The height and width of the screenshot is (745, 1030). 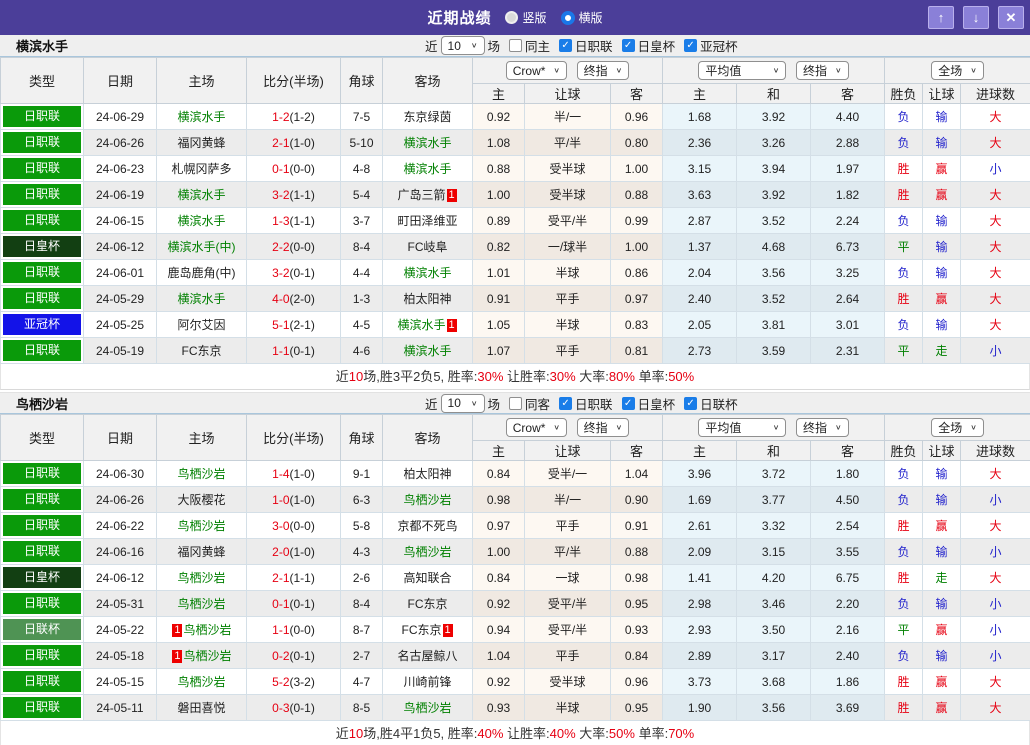 I want to click on layout-radio-vertical: 竖版, so click(x=526, y=17).